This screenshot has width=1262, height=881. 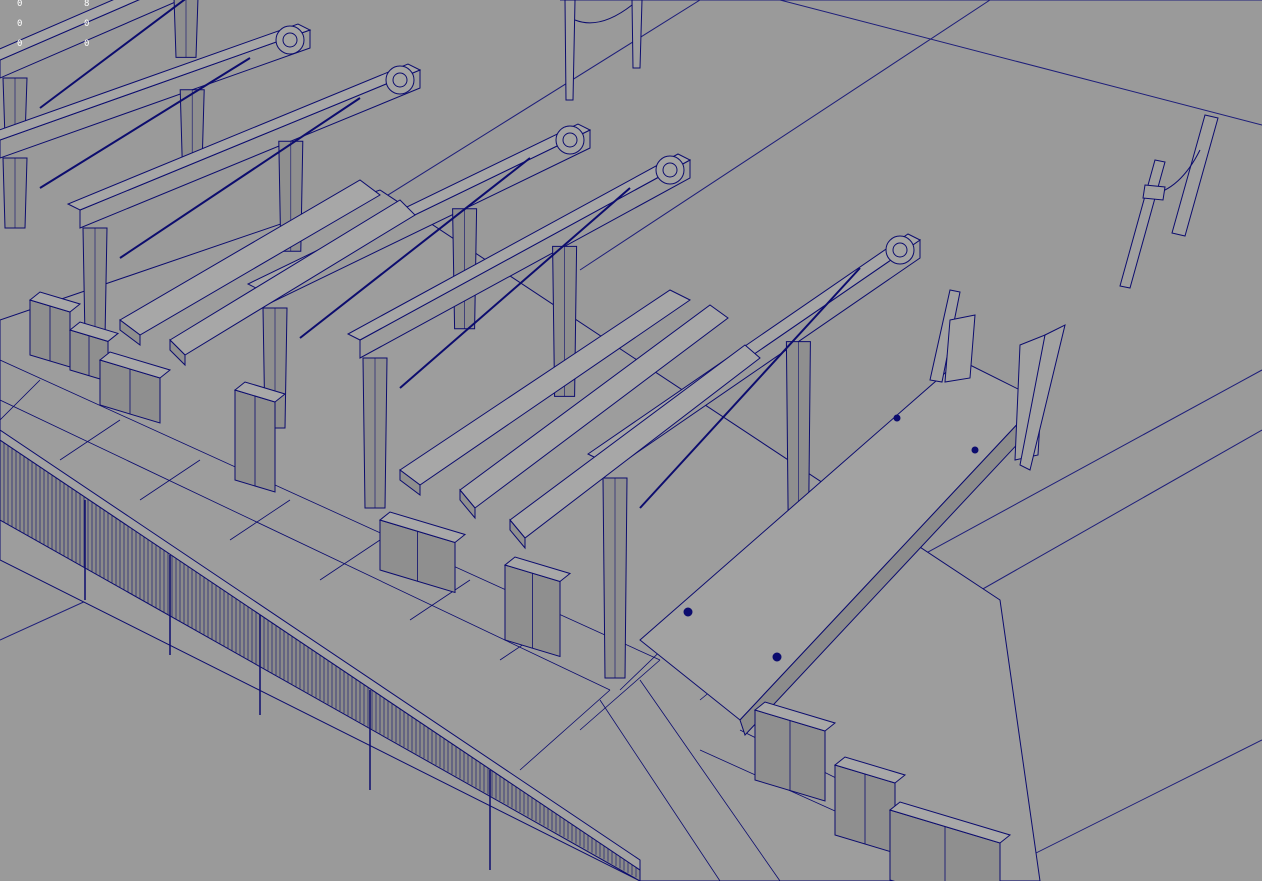 What do you see at coordinates (87, 4) in the screenshot?
I see `hud-value: 8` at bounding box center [87, 4].